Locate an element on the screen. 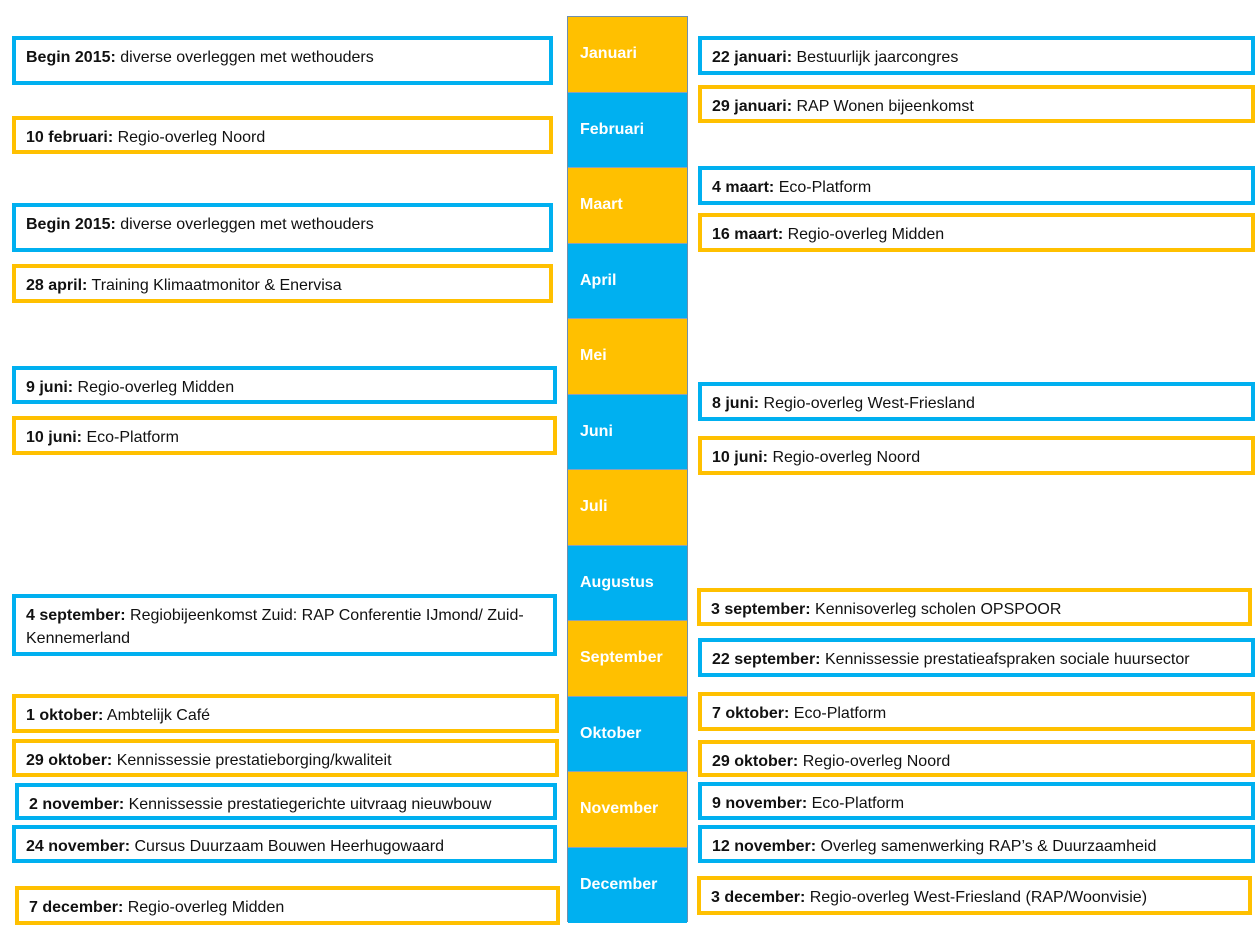 The width and height of the screenshot is (1257, 943). month-september: September is located at coordinates (627, 659).